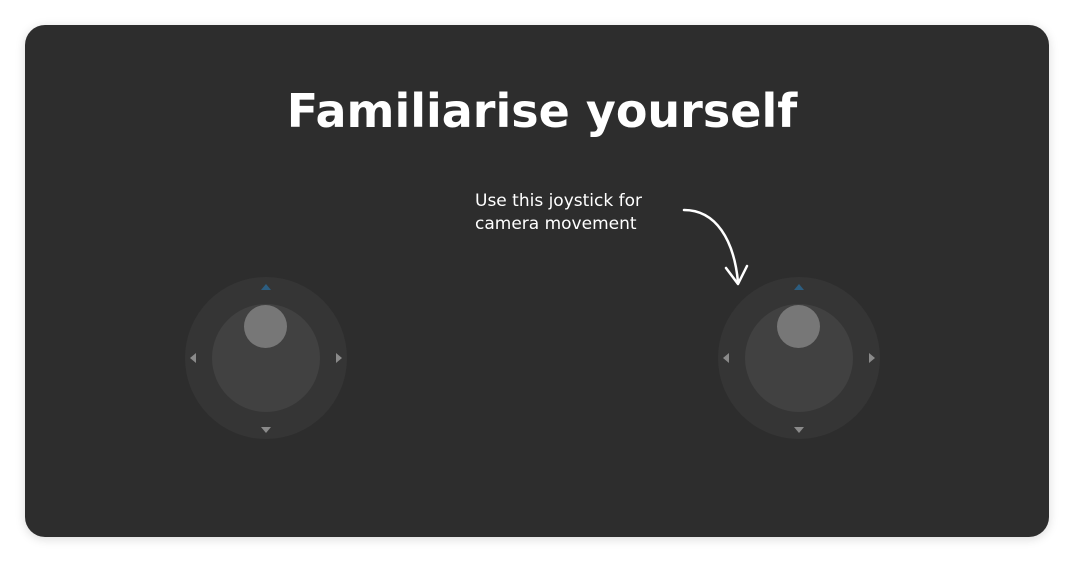 The height and width of the screenshot is (572, 1084). Describe the element at coordinates (266, 358) in the screenshot. I see `movement-joystick` at that location.